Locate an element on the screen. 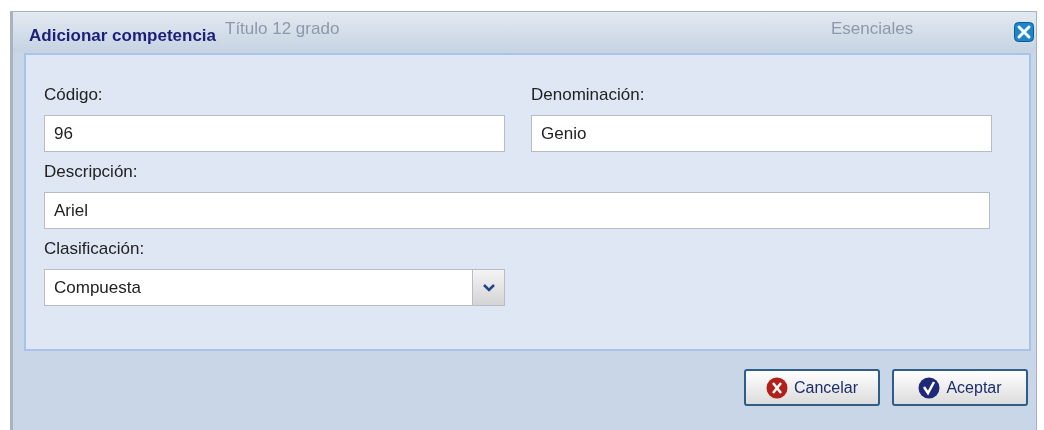  select-field: Compuesta is located at coordinates (274, 287).